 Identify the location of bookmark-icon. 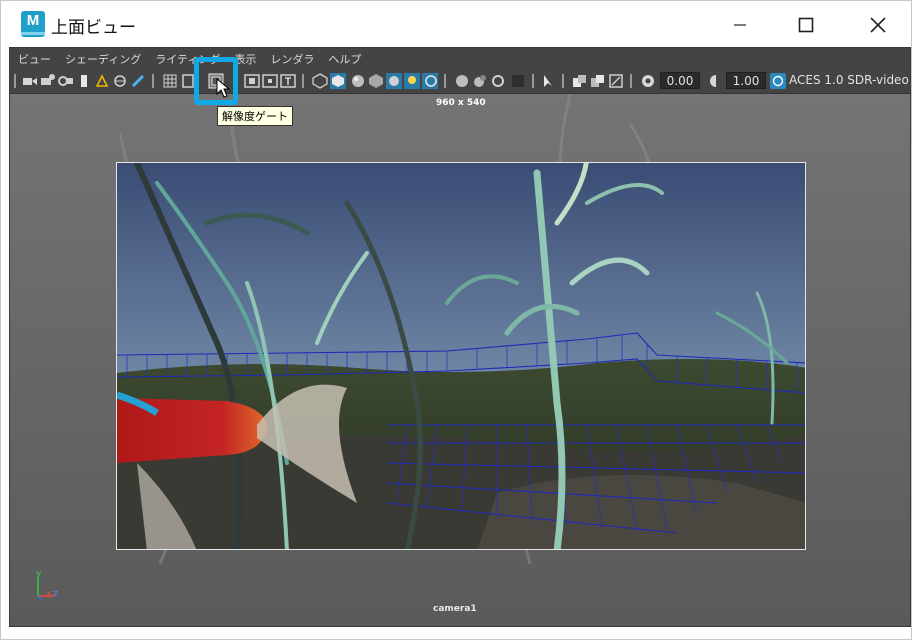
(66, 81).